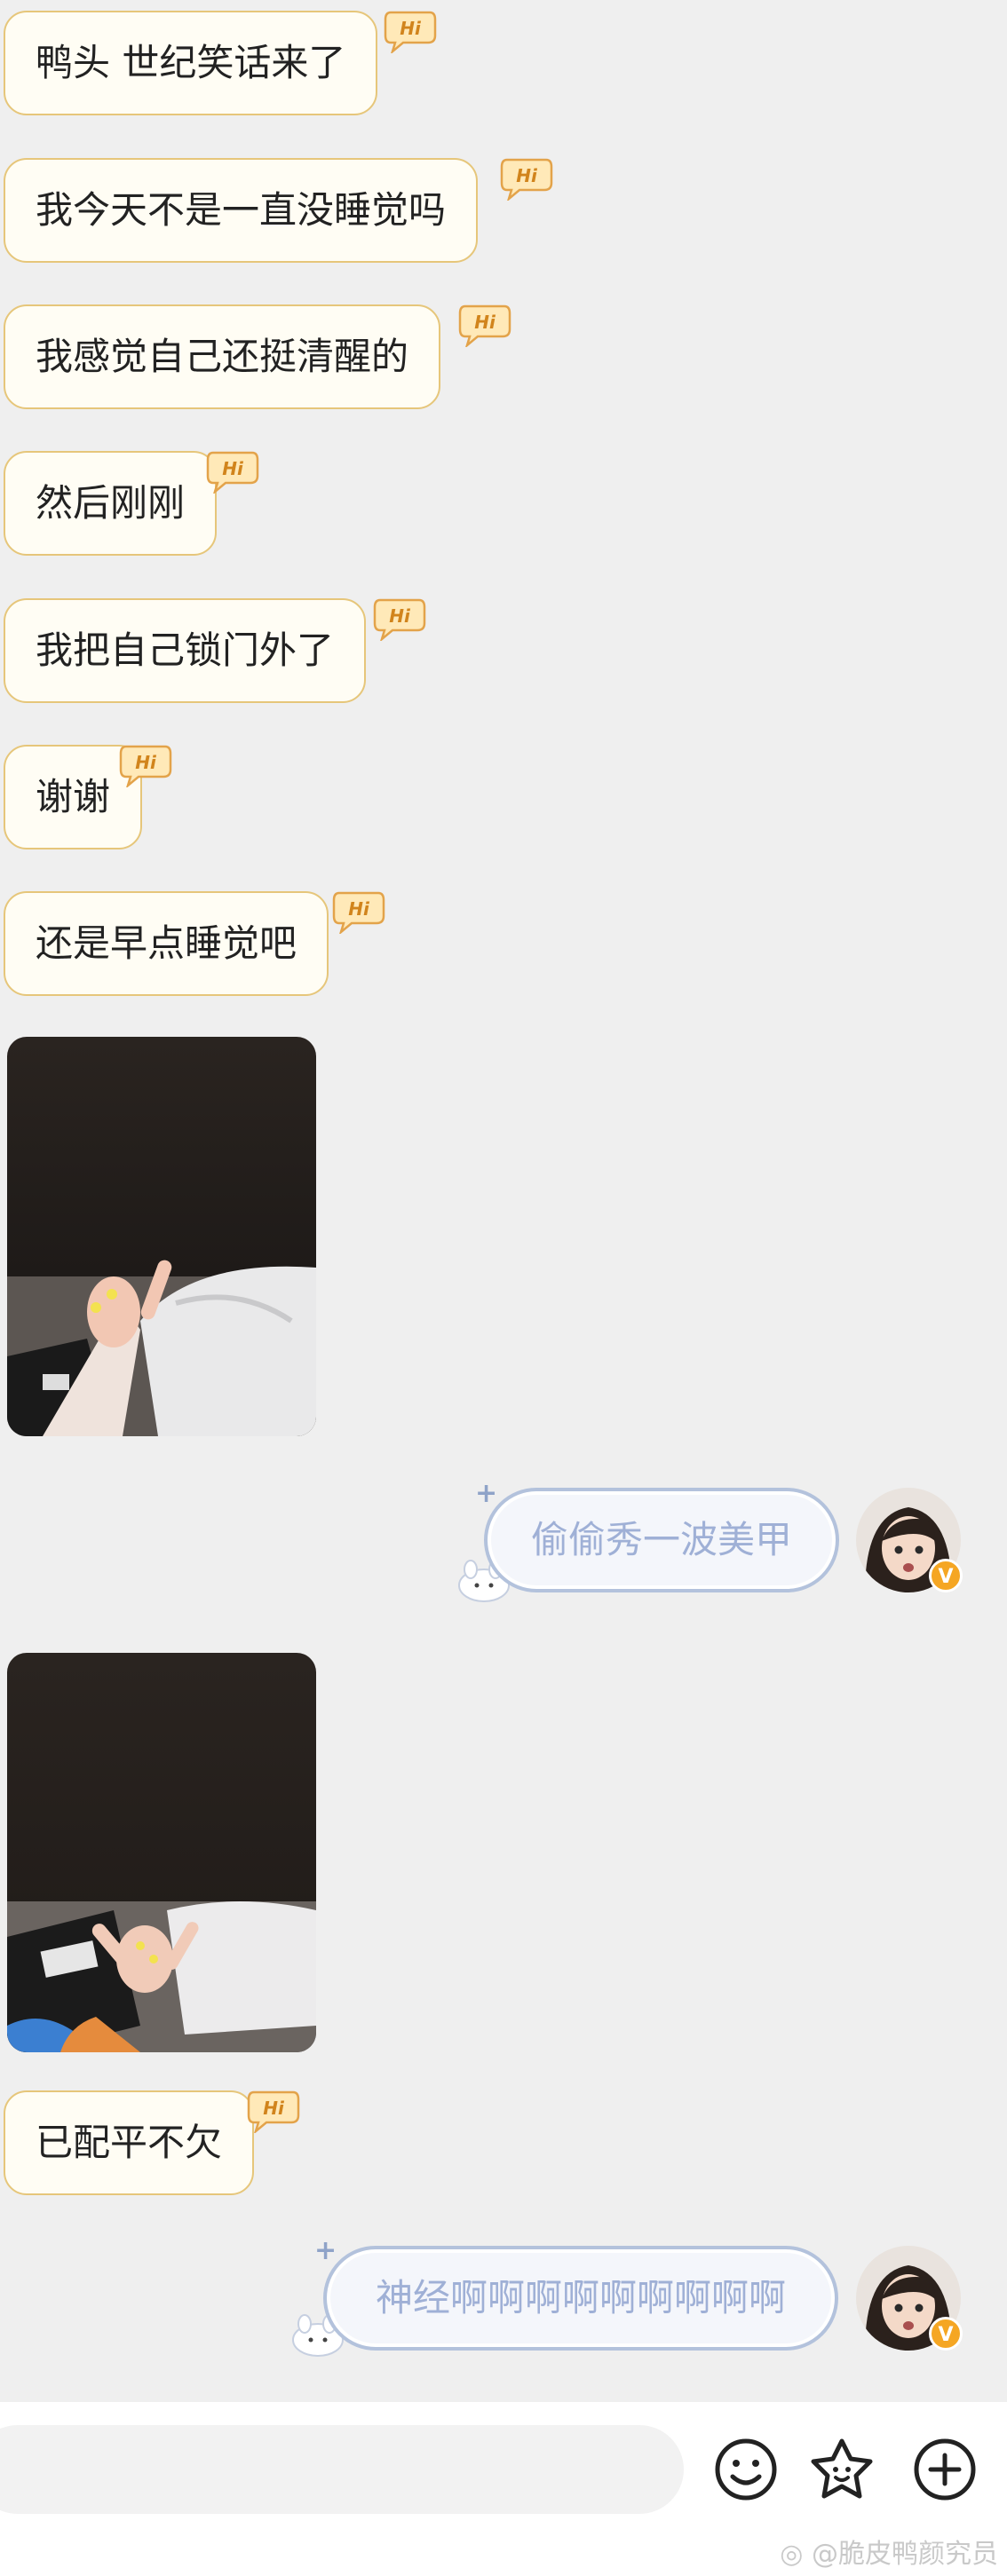 This screenshot has height=2576, width=1007. I want to click on message-received: 已配平不欠, so click(129, 2142).